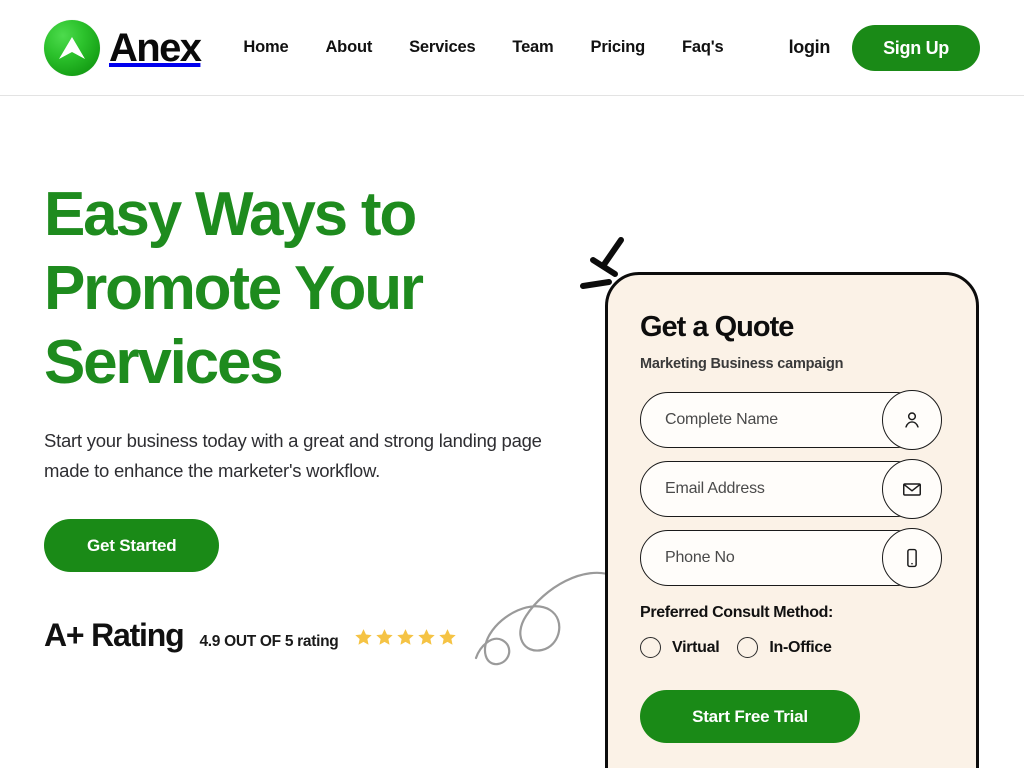 The width and height of the screenshot is (1024, 768). I want to click on nav-item-pricing: Pricing, so click(618, 47).